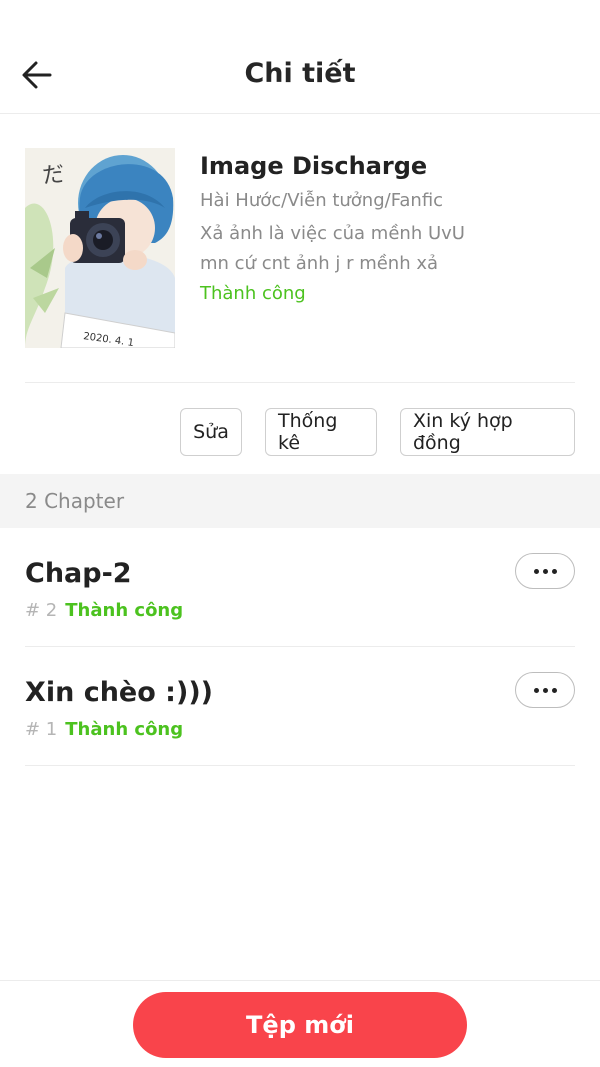 The height and width of the screenshot is (1067, 600). What do you see at coordinates (300, 57) in the screenshot?
I see `top-bar: Chi tiết` at bounding box center [300, 57].